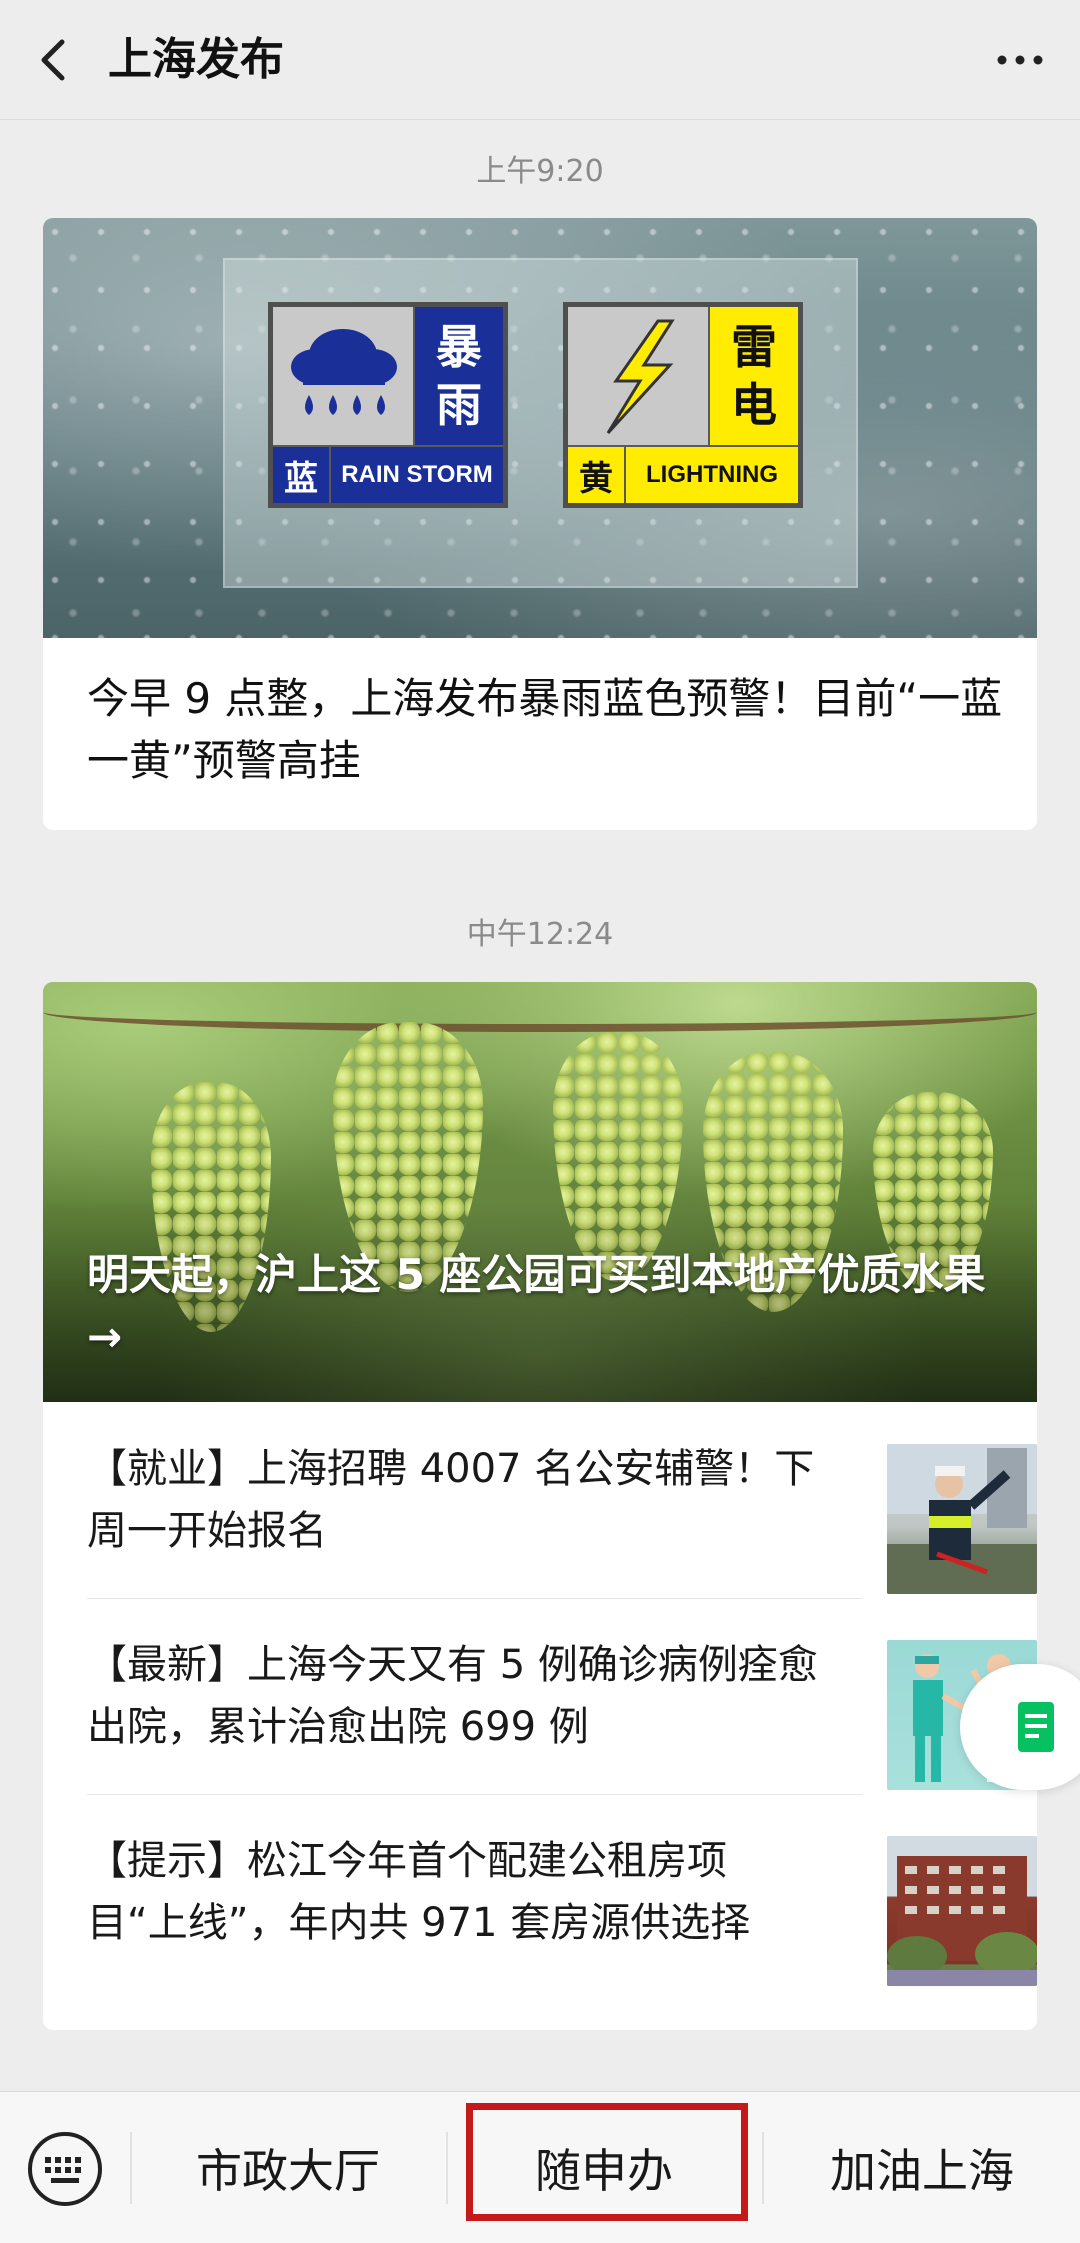 The width and height of the screenshot is (1080, 2243). I want to click on warning-type-label: 雷 电, so click(754, 376).